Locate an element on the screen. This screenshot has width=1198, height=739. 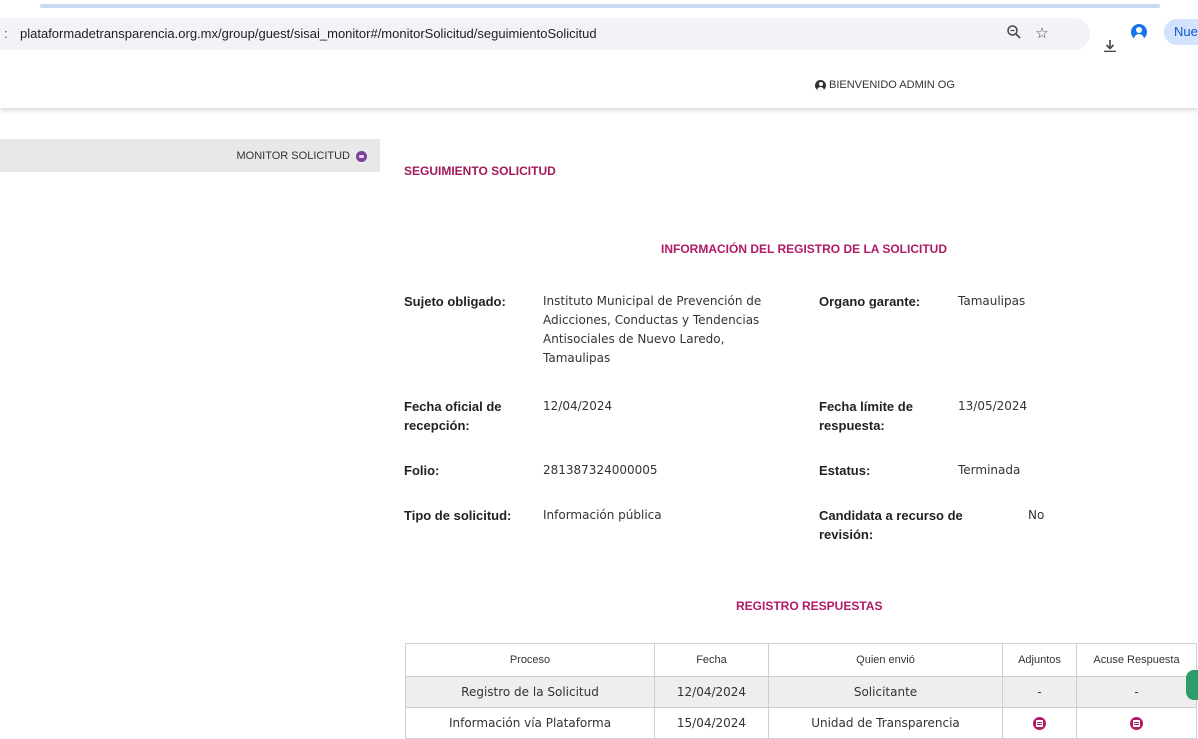
site-header: BIENVENIDO ADMIN OG is located at coordinates (599, 80).